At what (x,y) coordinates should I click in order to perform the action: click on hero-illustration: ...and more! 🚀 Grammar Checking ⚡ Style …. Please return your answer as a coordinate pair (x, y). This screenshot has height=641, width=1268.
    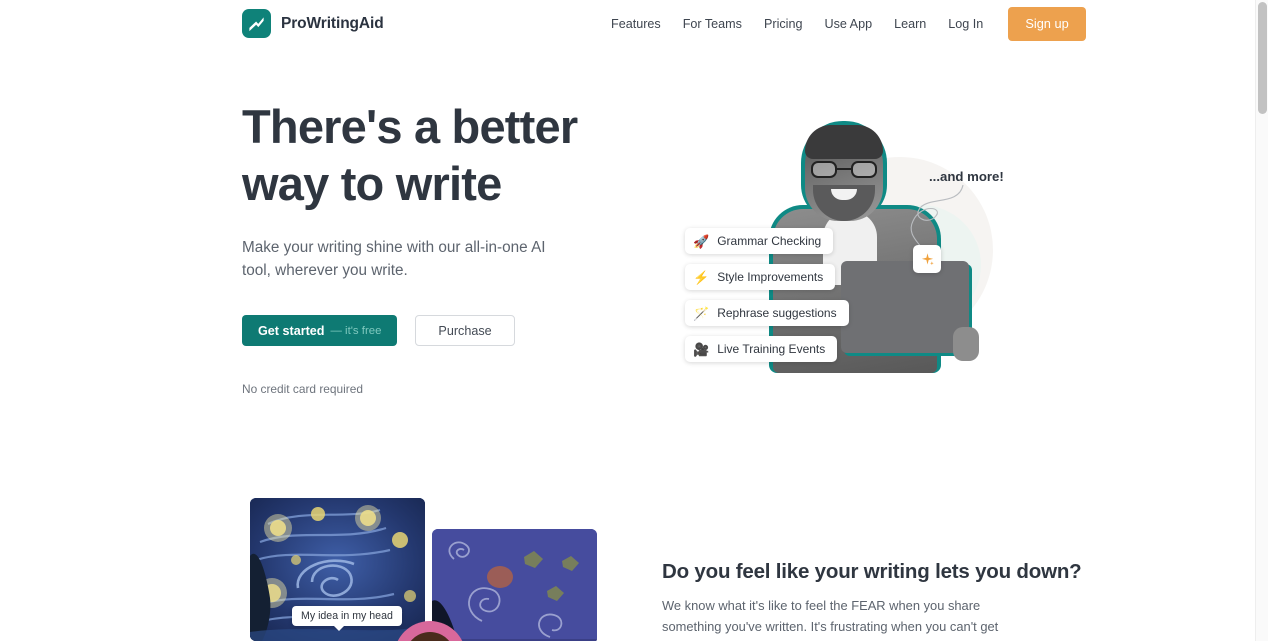
    Looking at the image, I should click on (835, 250).